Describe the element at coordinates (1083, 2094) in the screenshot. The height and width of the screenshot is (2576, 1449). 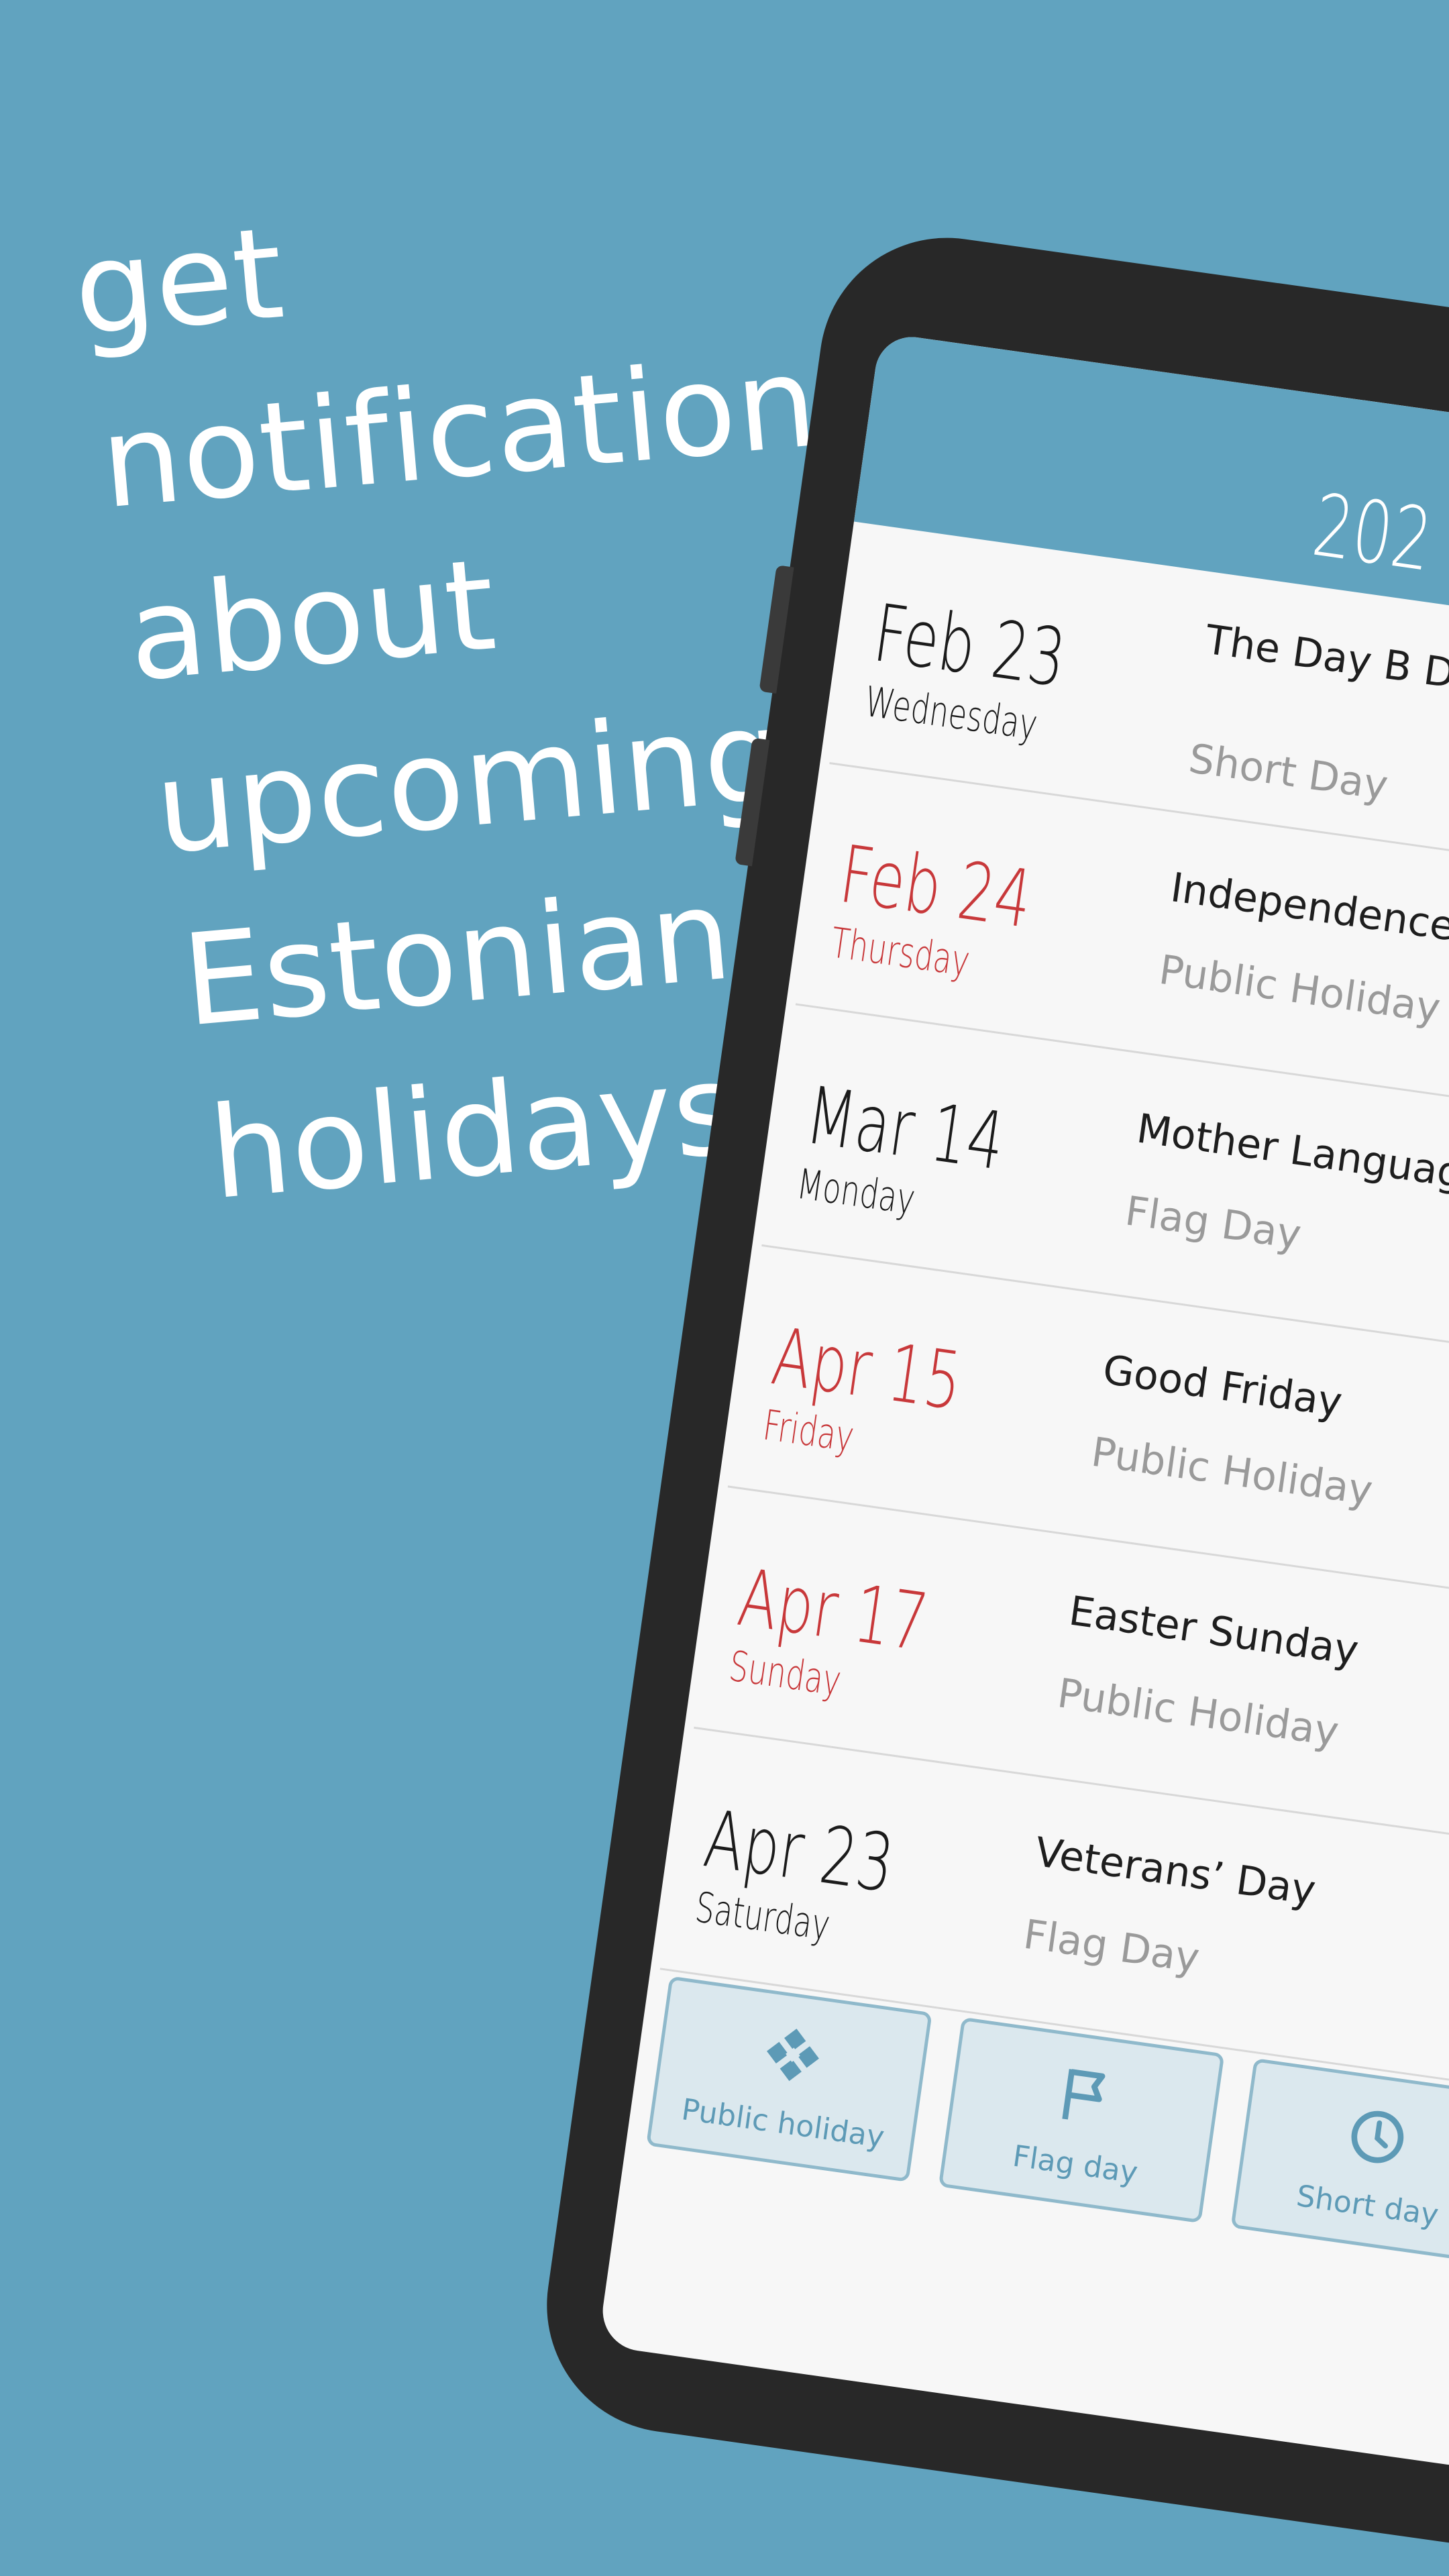
I see `flag-icon` at that location.